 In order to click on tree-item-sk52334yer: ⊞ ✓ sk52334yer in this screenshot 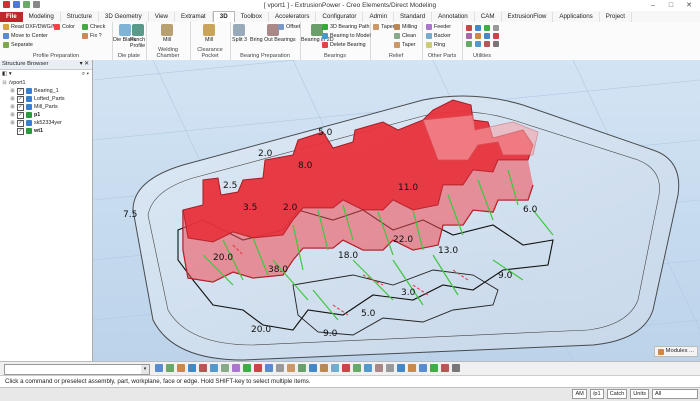, I will do `click(46, 123)`.